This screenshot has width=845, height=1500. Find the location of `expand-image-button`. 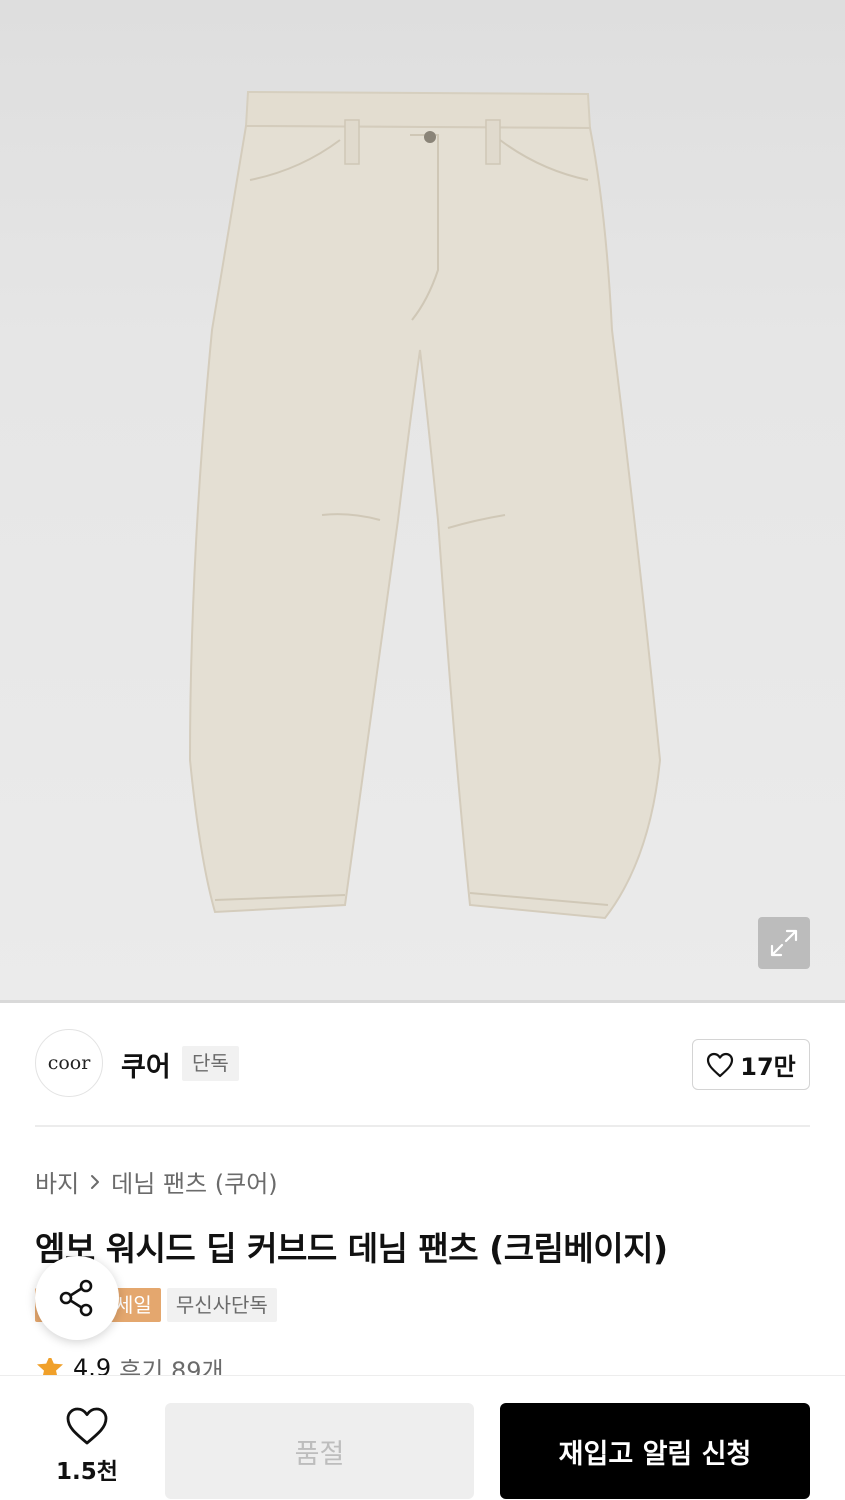

expand-image-button is located at coordinates (784, 943).